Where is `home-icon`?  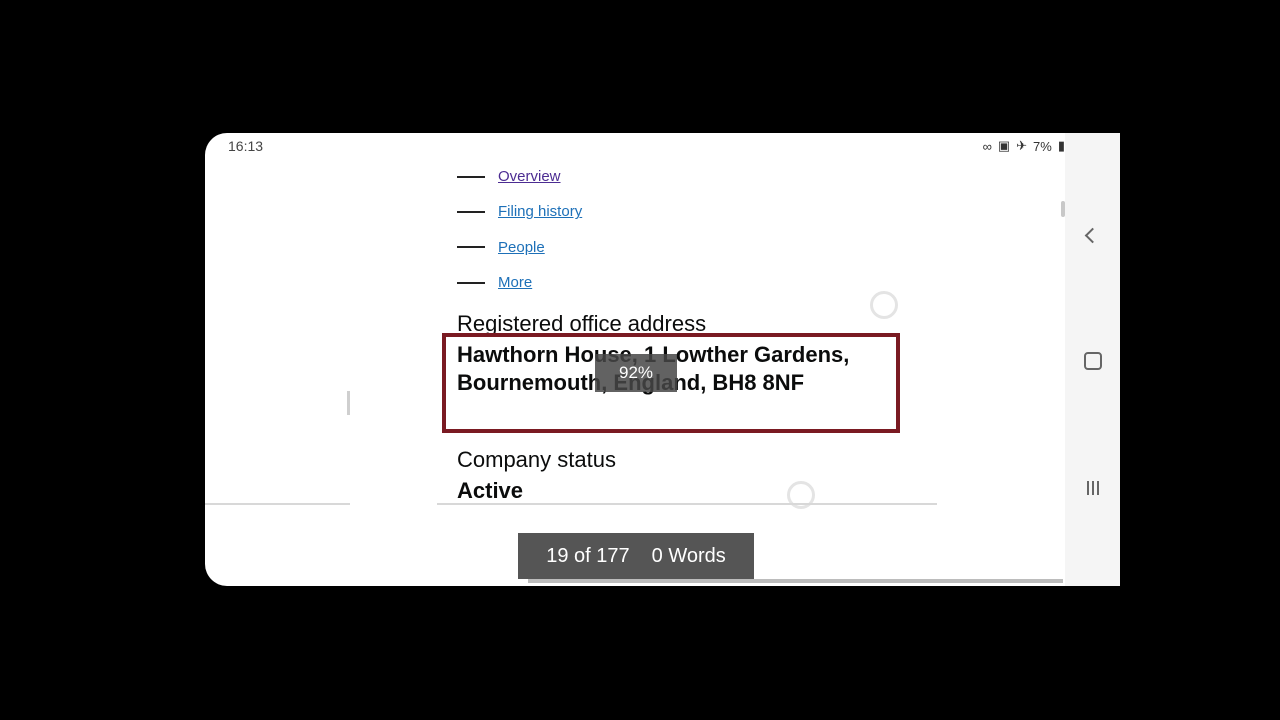 home-icon is located at coordinates (1092, 361).